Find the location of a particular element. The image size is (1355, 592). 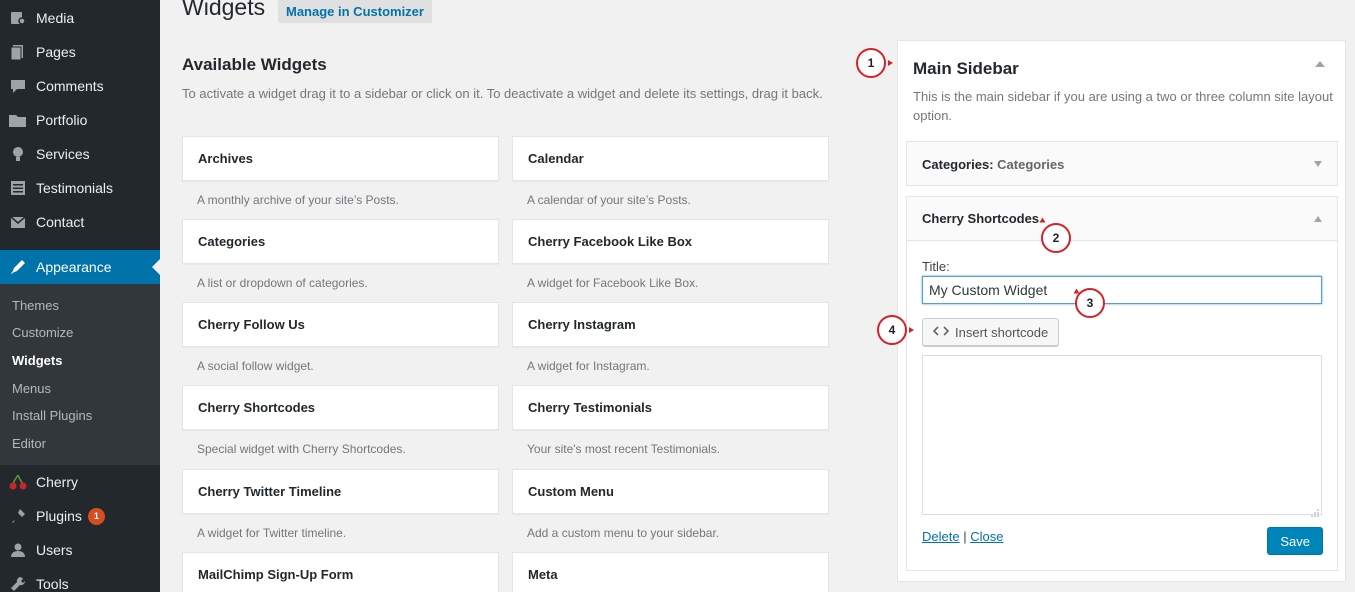

menu-item-label: Contact is located at coordinates (60, 222).